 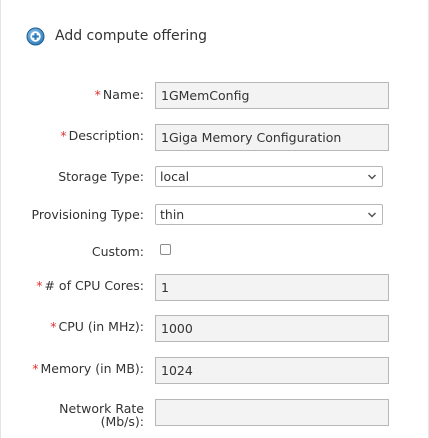 I want to click on network-rate-label: Network Rate (Mb/s):, so click(x=101, y=415).